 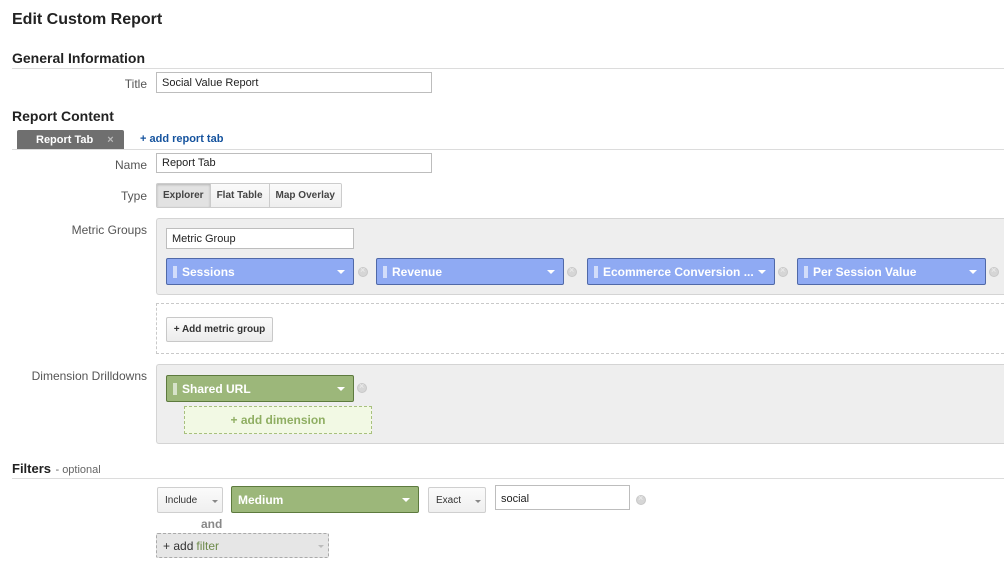 What do you see at coordinates (294, 163) in the screenshot?
I see `name-input: Report Tab` at bounding box center [294, 163].